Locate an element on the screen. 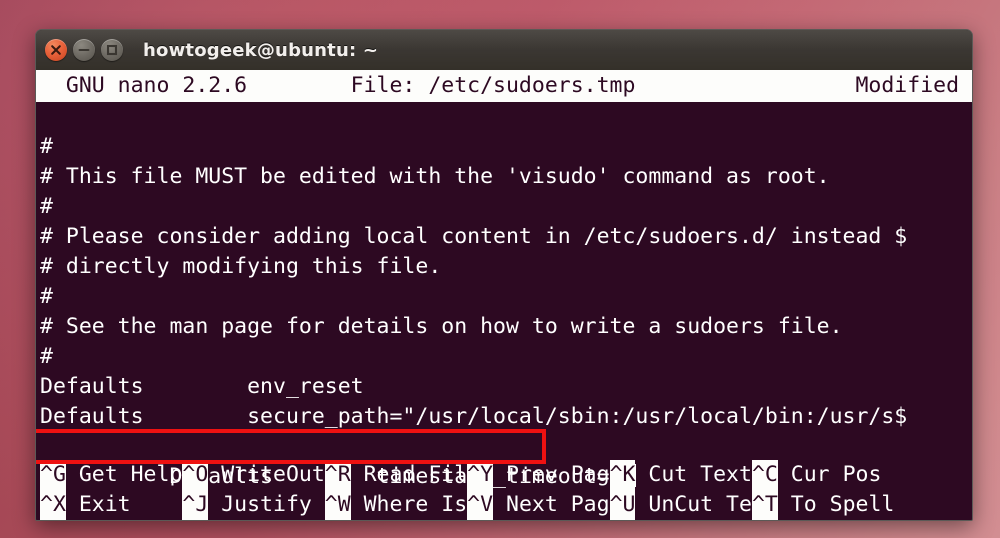  shortcut-get-help: ^G Get Help is located at coordinates (111, 475).